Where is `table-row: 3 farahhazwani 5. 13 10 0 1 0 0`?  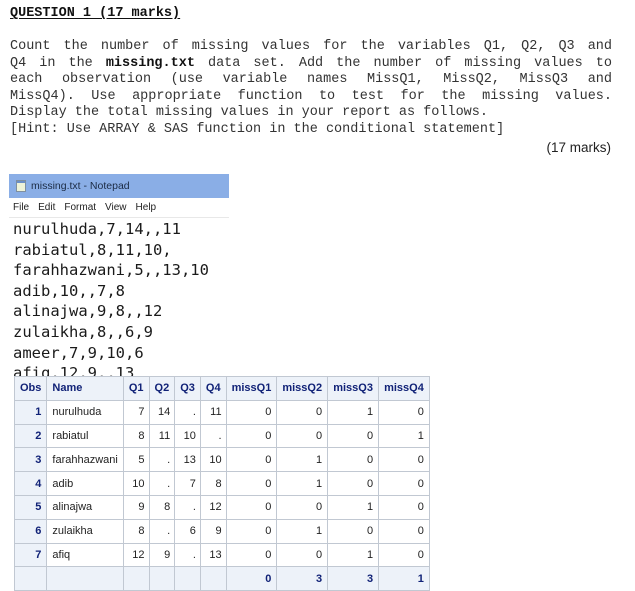
table-row: 3 farahhazwani 5. 13 10 0 1 0 0 is located at coordinates (221, 460).